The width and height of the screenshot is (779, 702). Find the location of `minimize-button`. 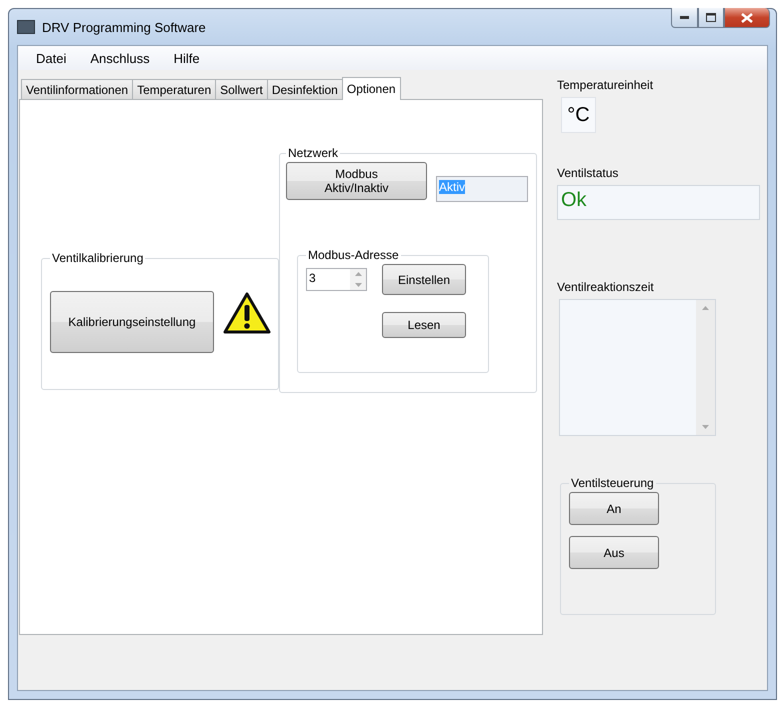

minimize-button is located at coordinates (684, 18).